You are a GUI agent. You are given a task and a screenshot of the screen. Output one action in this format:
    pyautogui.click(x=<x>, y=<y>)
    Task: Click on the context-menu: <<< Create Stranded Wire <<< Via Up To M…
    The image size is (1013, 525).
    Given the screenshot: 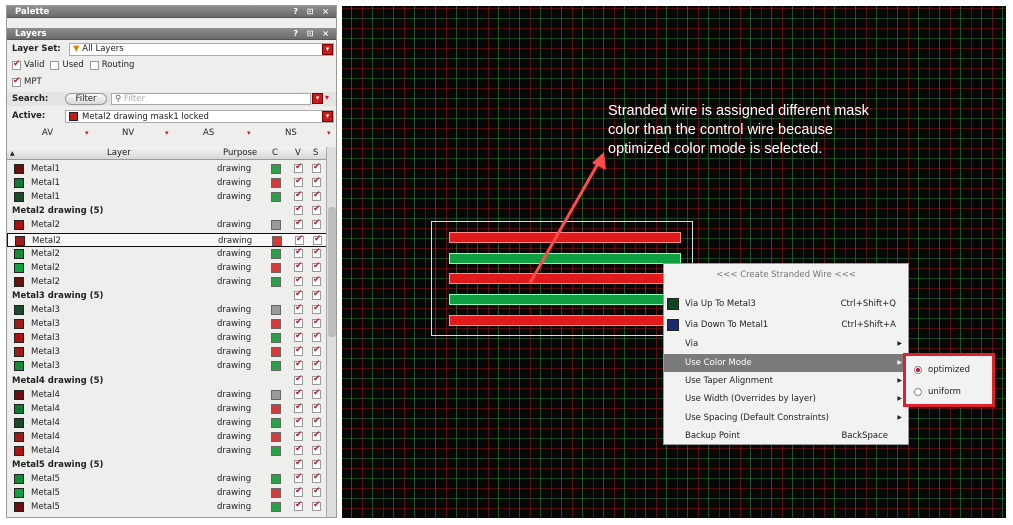 What is the action you would take?
    pyautogui.click(x=786, y=354)
    